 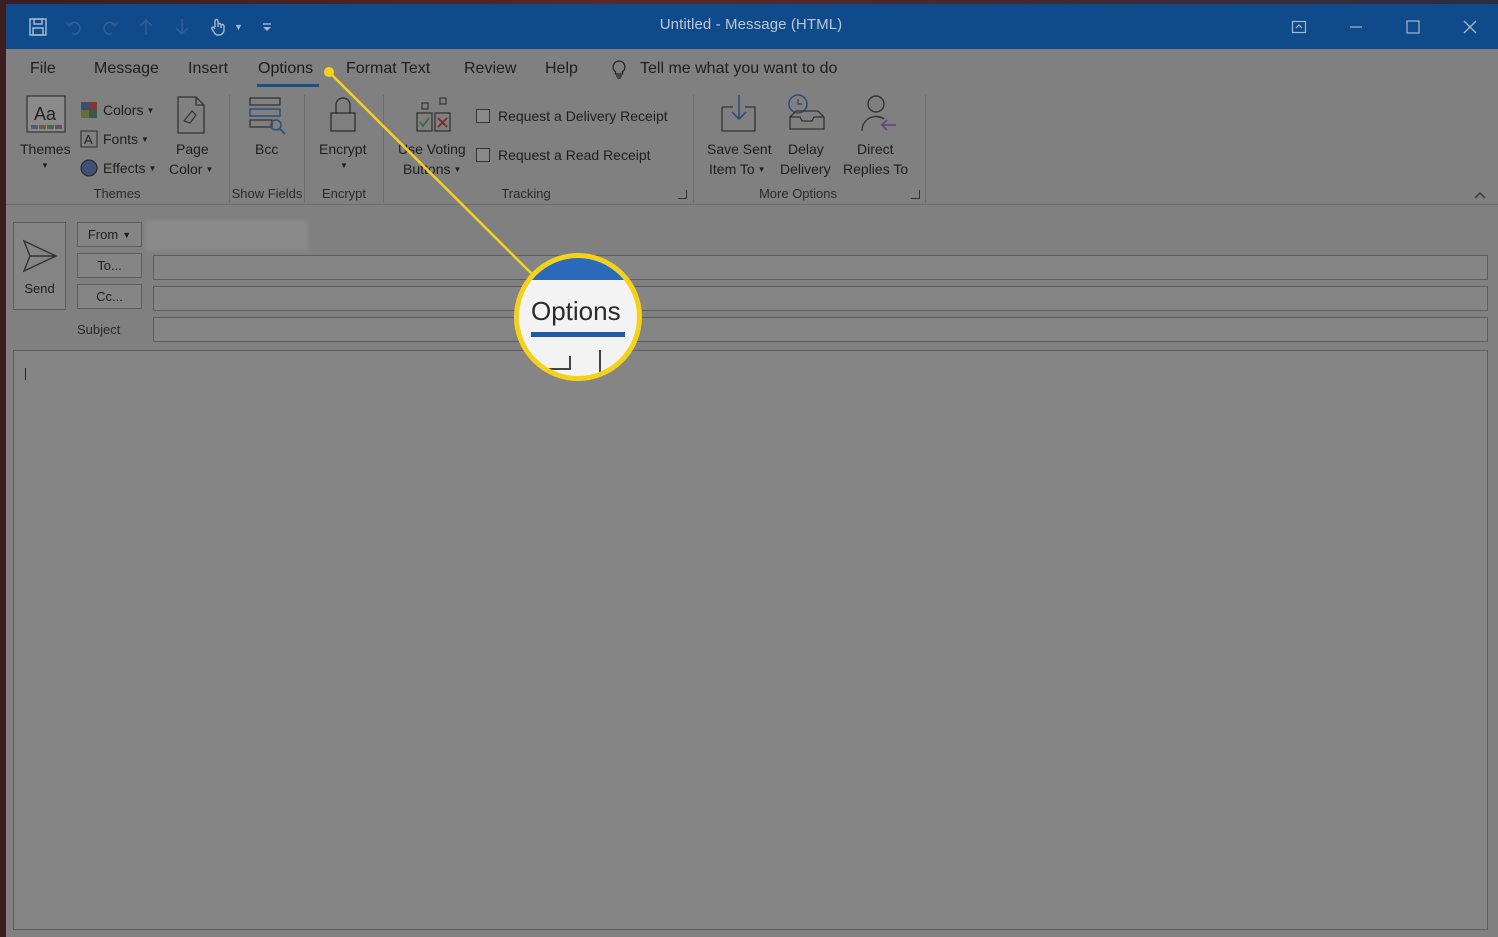 What do you see at coordinates (227, 235) in the screenshot?
I see `from-address-redacted` at bounding box center [227, 235].